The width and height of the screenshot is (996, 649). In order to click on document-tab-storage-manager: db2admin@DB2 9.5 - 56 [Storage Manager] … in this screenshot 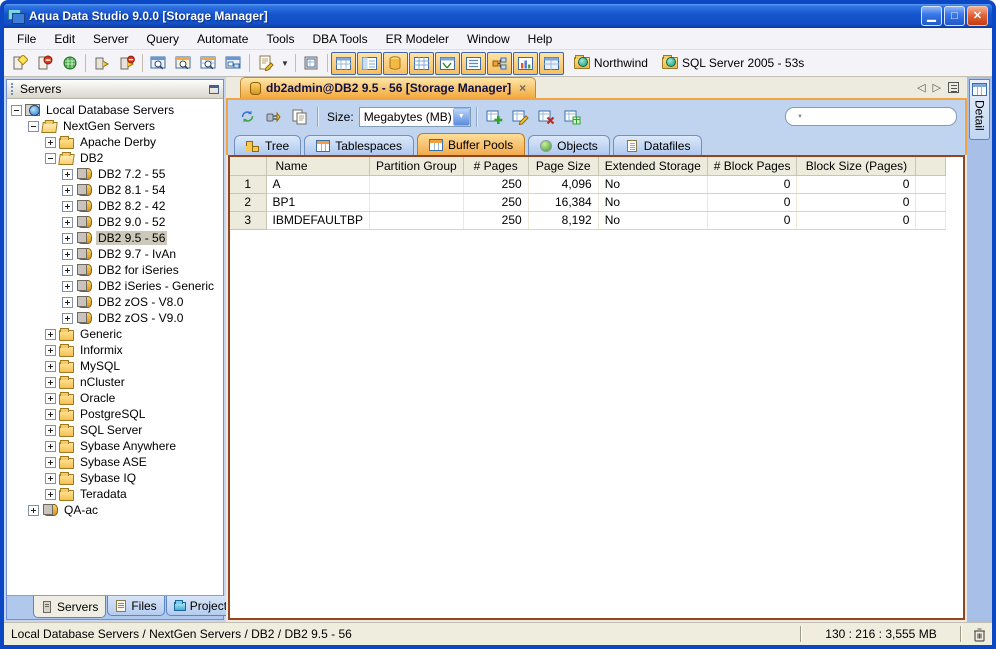, I will do `click(388, 87)`.